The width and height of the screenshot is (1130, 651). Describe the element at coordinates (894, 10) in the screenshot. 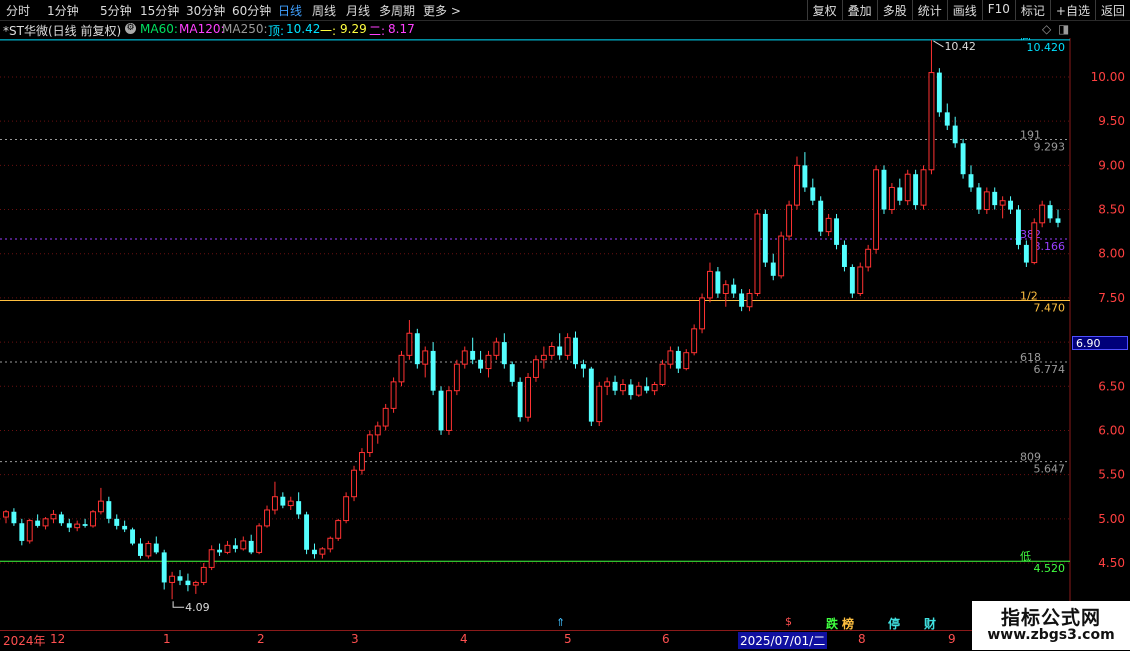

I see `multi-stock-button: 多股` at that location.